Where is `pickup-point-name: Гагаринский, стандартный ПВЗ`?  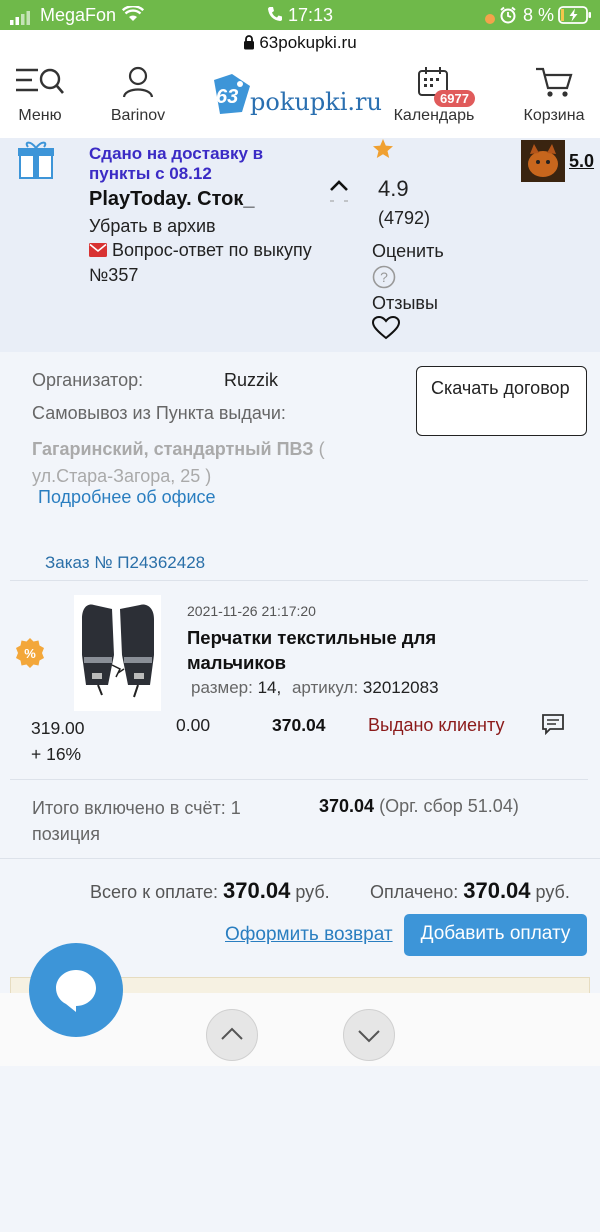 pickup-point-name: Гагаринский, стандартный ПВЗ is located at coordinates (173, 449).